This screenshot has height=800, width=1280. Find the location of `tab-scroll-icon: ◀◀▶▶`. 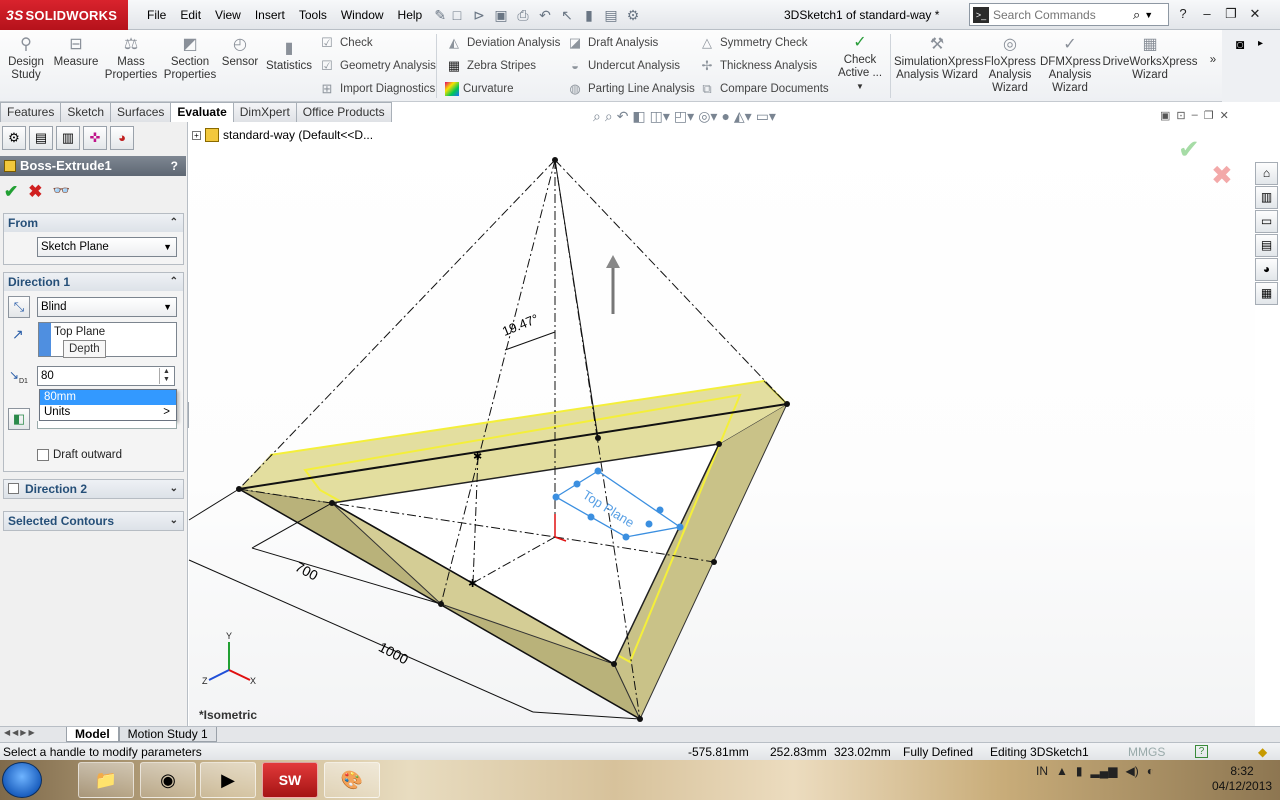

tab-scroll-icon: ◀◀▶▶ is located at coordinates (33, 735).